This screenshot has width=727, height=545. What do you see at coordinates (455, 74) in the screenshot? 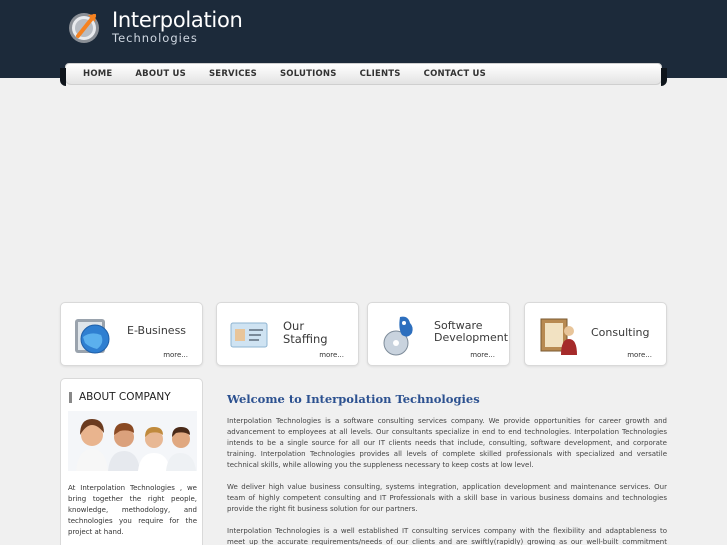
I see `nav-contact-us: CONTACT US` at bounding box center [455, 74].